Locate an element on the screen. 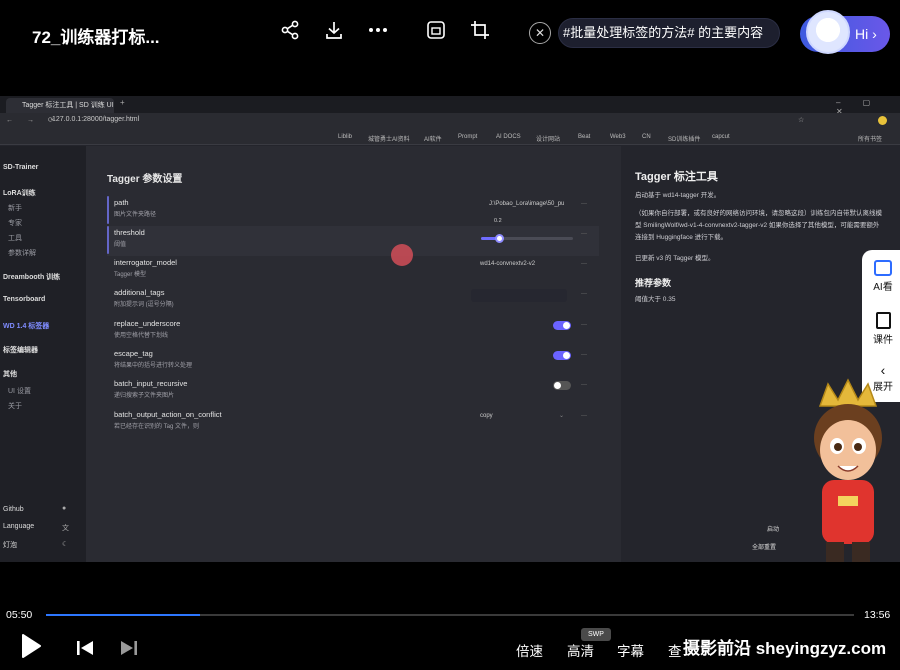 The image size is (900, 670). setting-name: escape_tag is located at coordinates (133, 353).